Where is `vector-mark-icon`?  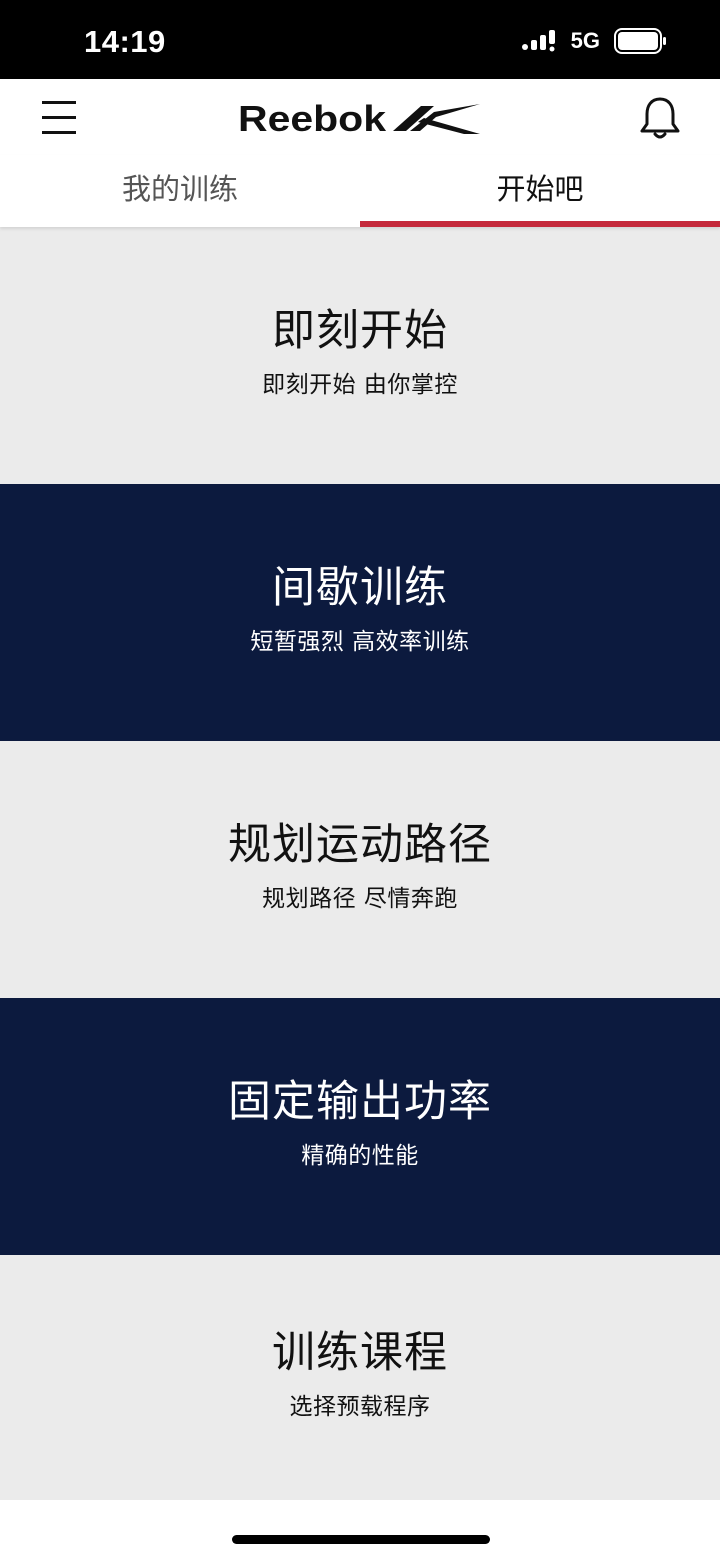 vector-mark-icon is located at coordinates (436, 119).